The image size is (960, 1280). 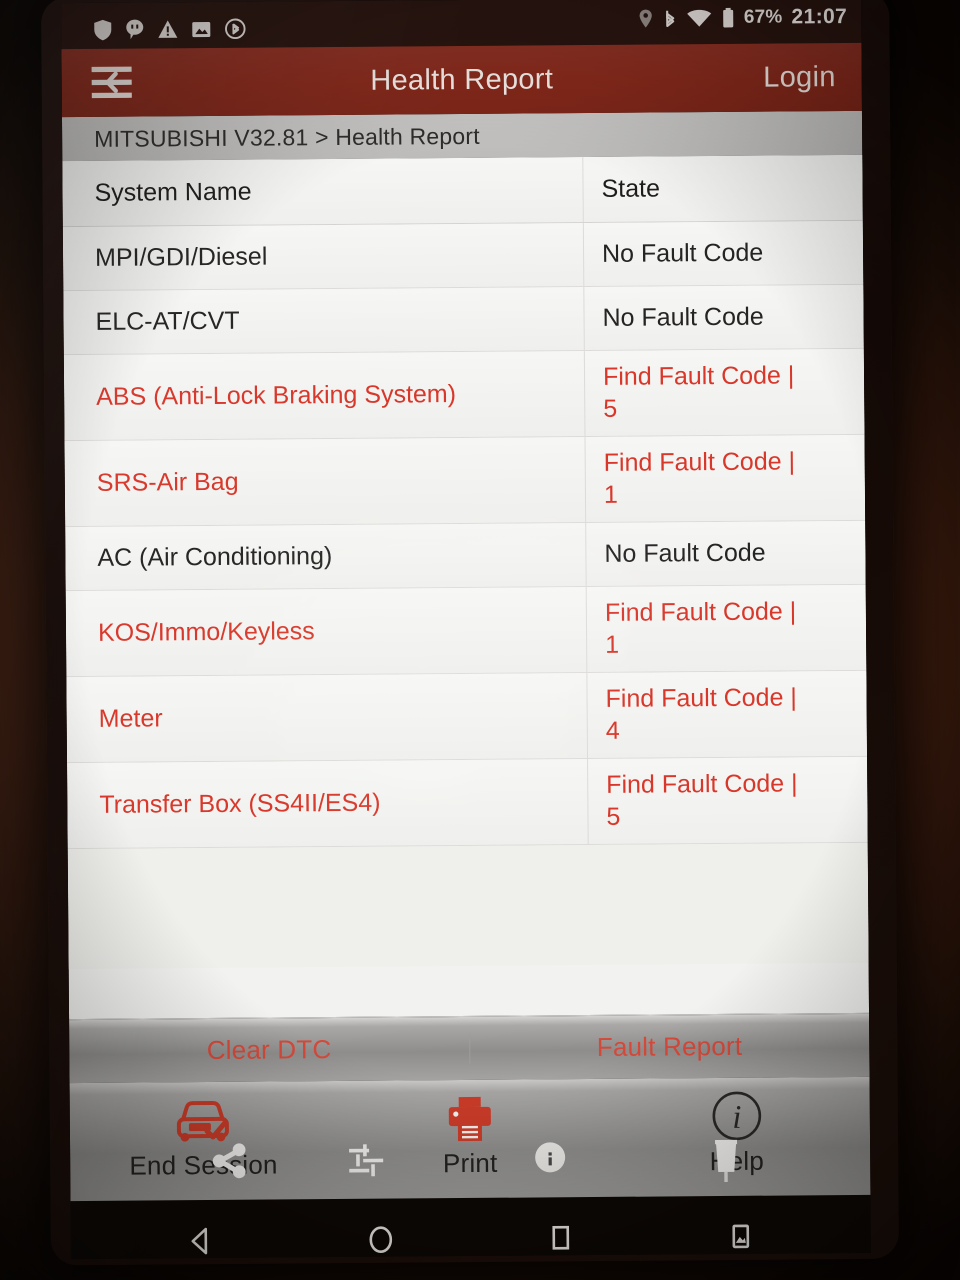 I want to click on clear-dtc-button: Clear DTC, so click(x=269, y=1050).